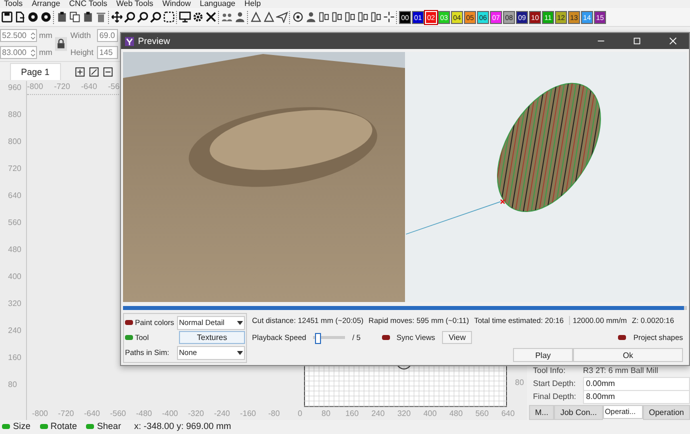 The image size is (690, 434). I want to click on start-depth-label: Start Depth:, so click(555, 383).